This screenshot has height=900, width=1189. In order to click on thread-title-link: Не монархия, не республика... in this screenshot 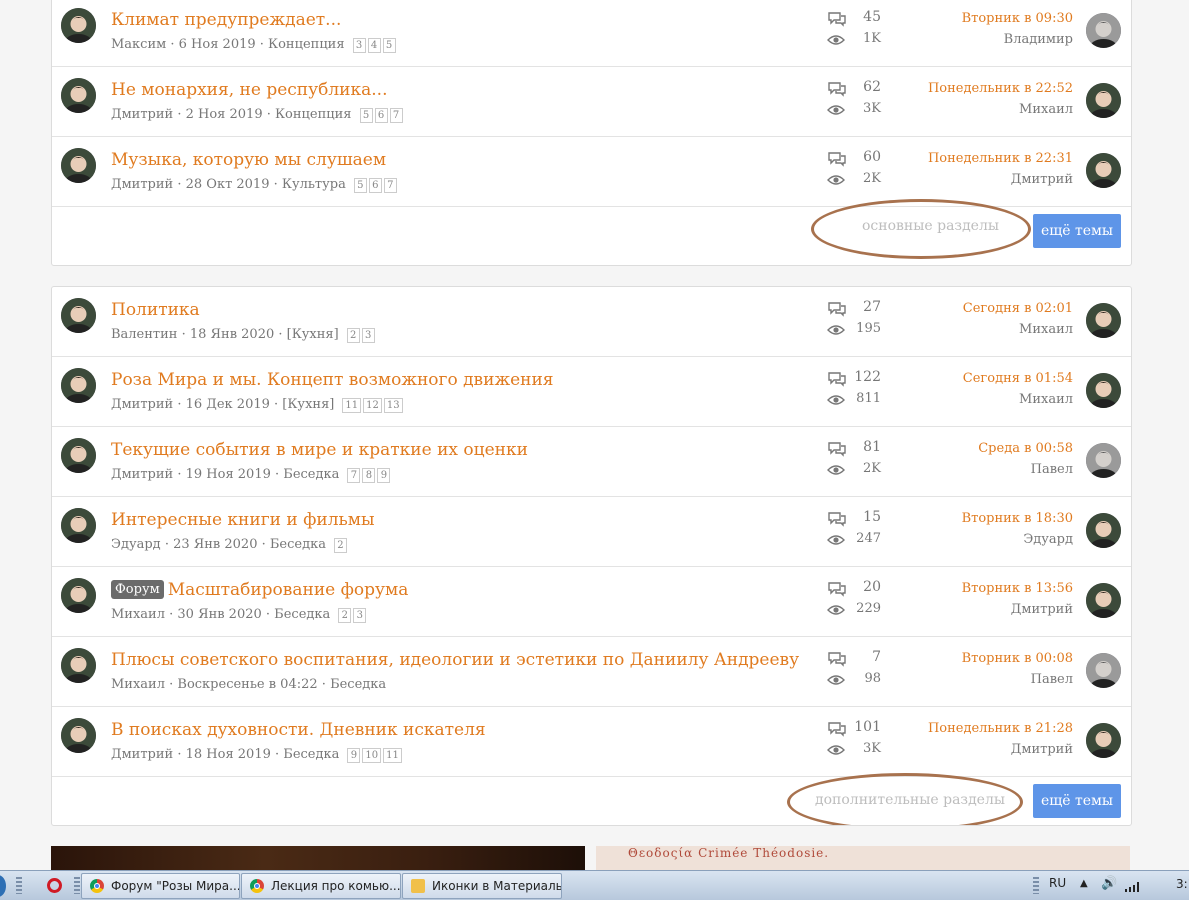, I will do `click(249, 90)`.